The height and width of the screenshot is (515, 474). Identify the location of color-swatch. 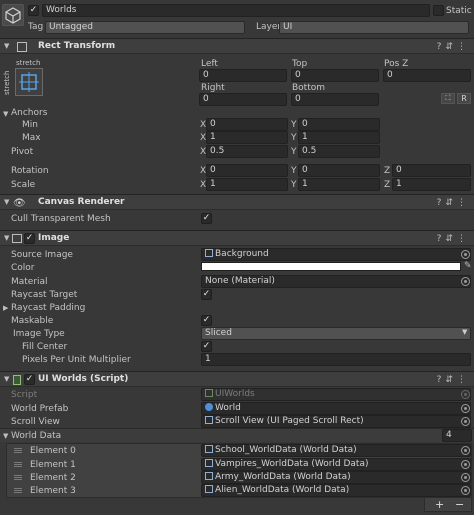
(331, 266).